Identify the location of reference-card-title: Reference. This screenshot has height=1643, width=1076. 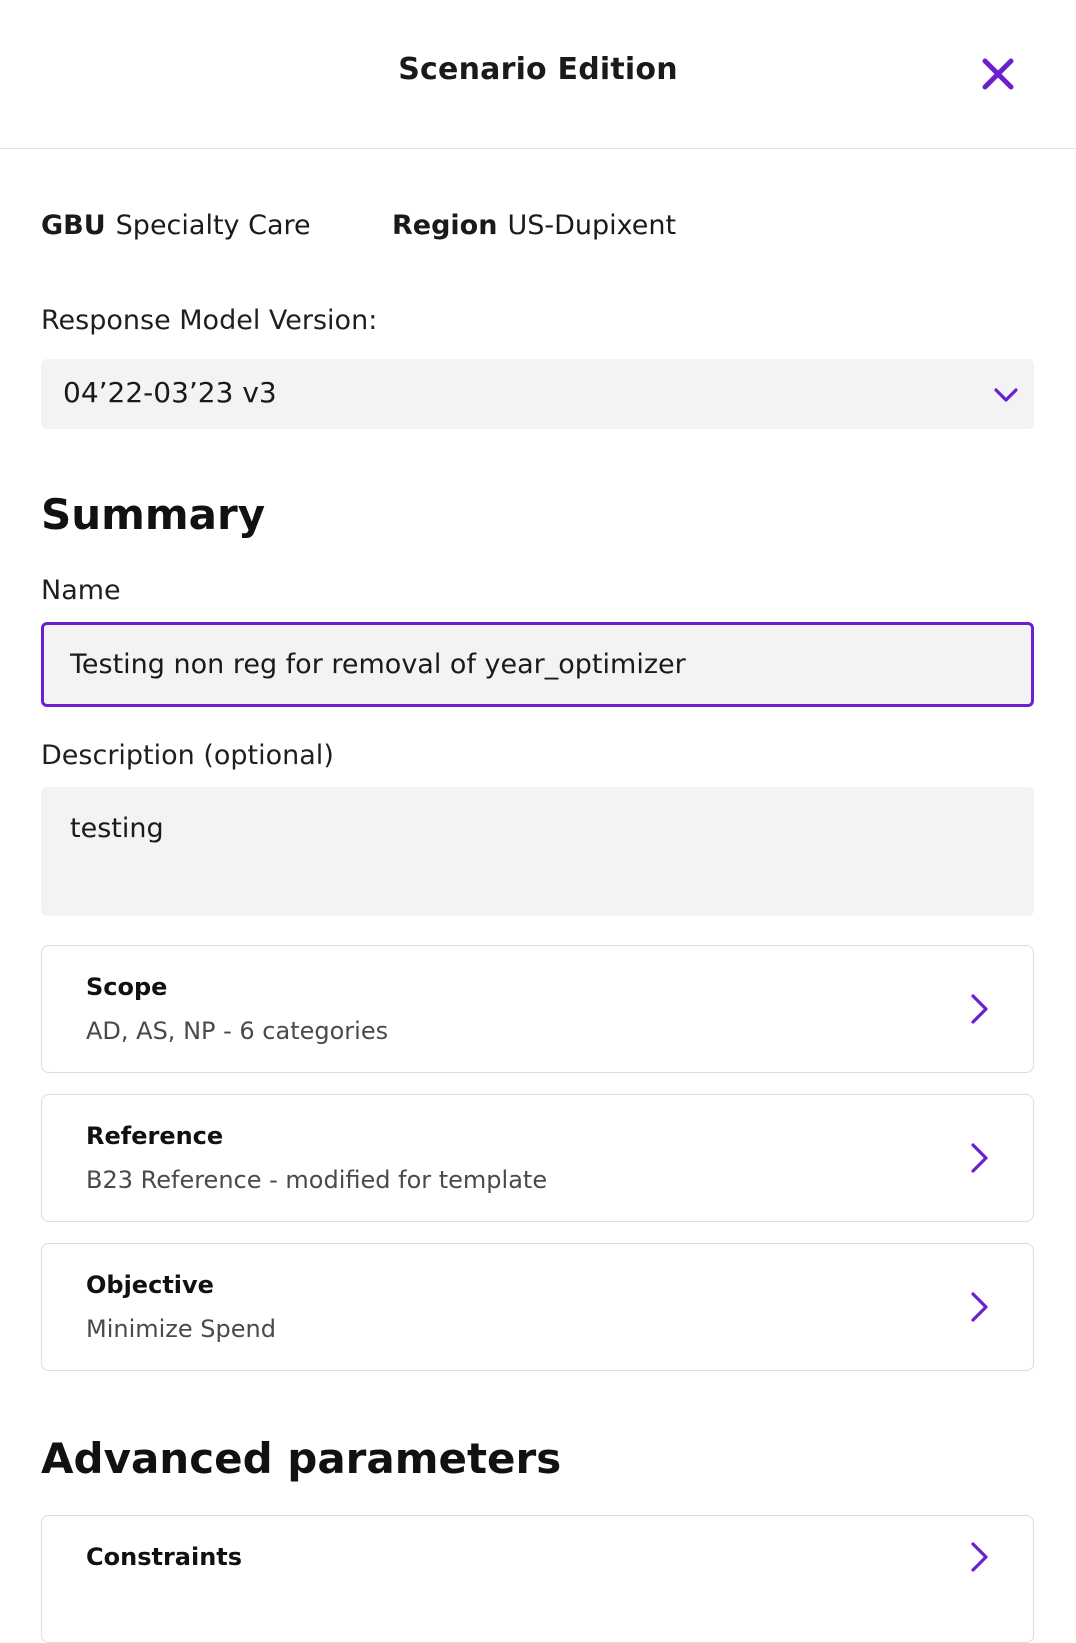
(155, 1136).